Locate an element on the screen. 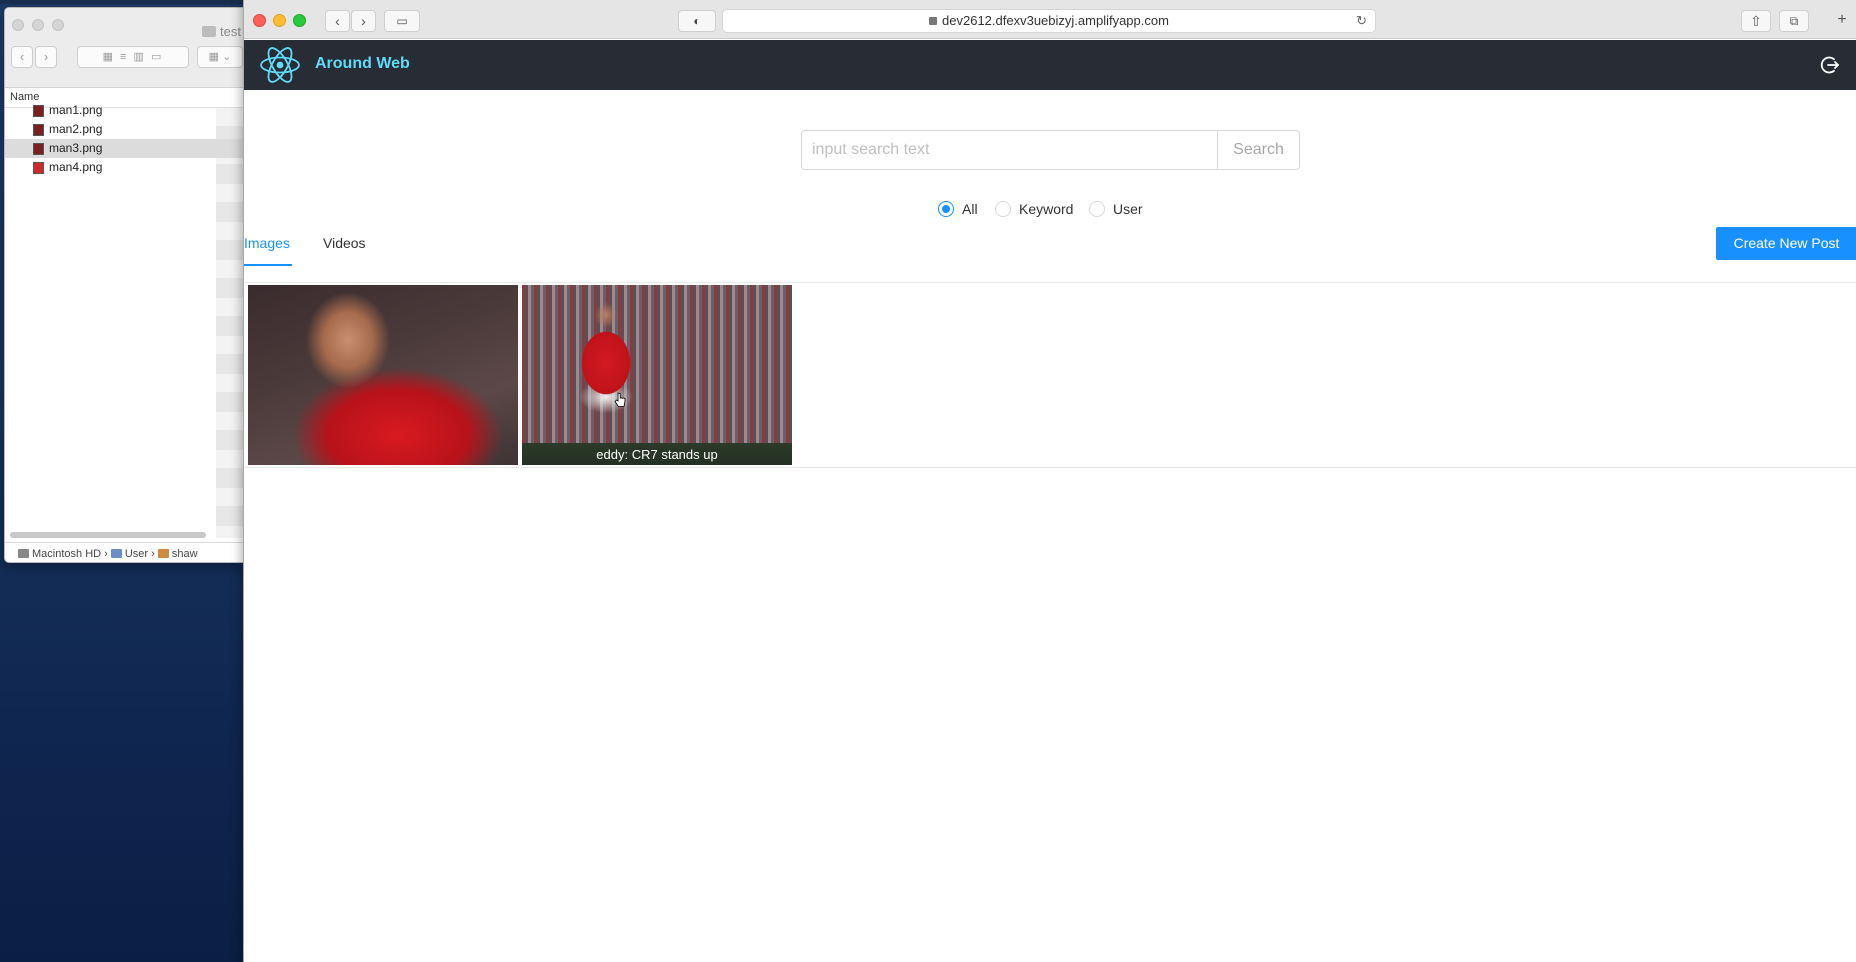 The image size is (1856, 962). finder-horizontal-scrollbar is located at coordinates (108, 535).